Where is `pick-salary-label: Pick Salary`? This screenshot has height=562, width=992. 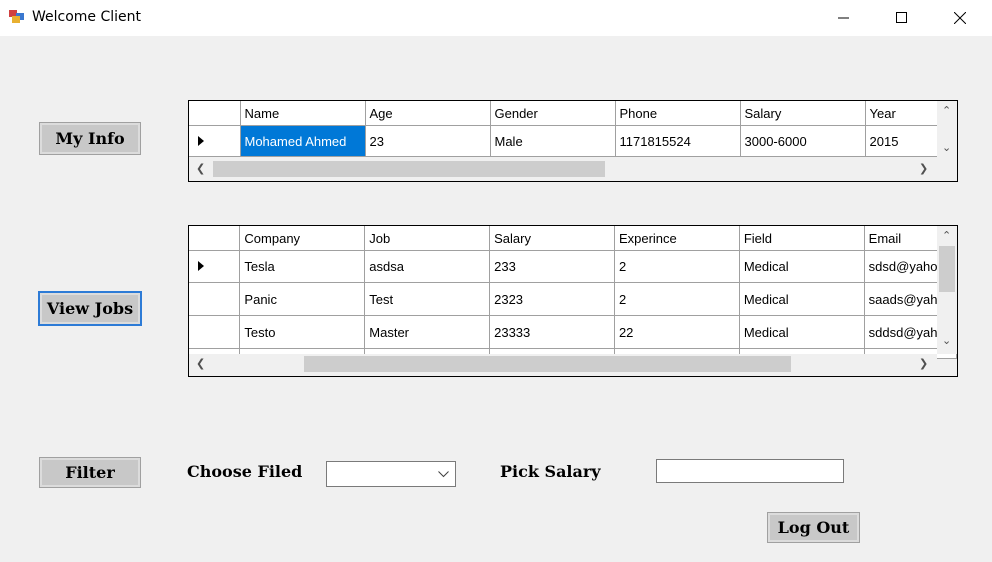
pick-salary-label: Pick Salary is located at coordinates (550, 471).